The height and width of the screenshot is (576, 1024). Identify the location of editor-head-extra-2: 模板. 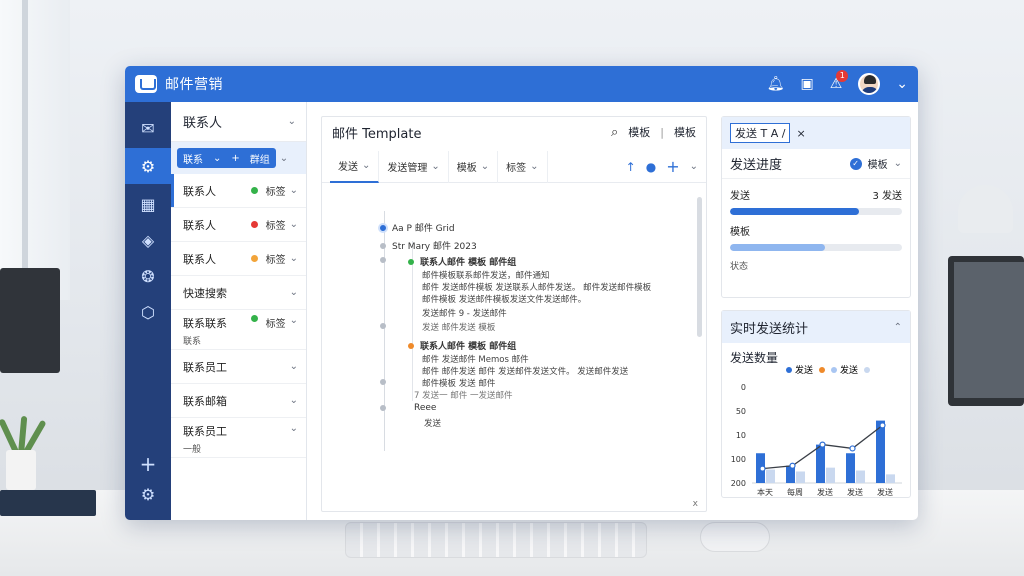
(685, 132).